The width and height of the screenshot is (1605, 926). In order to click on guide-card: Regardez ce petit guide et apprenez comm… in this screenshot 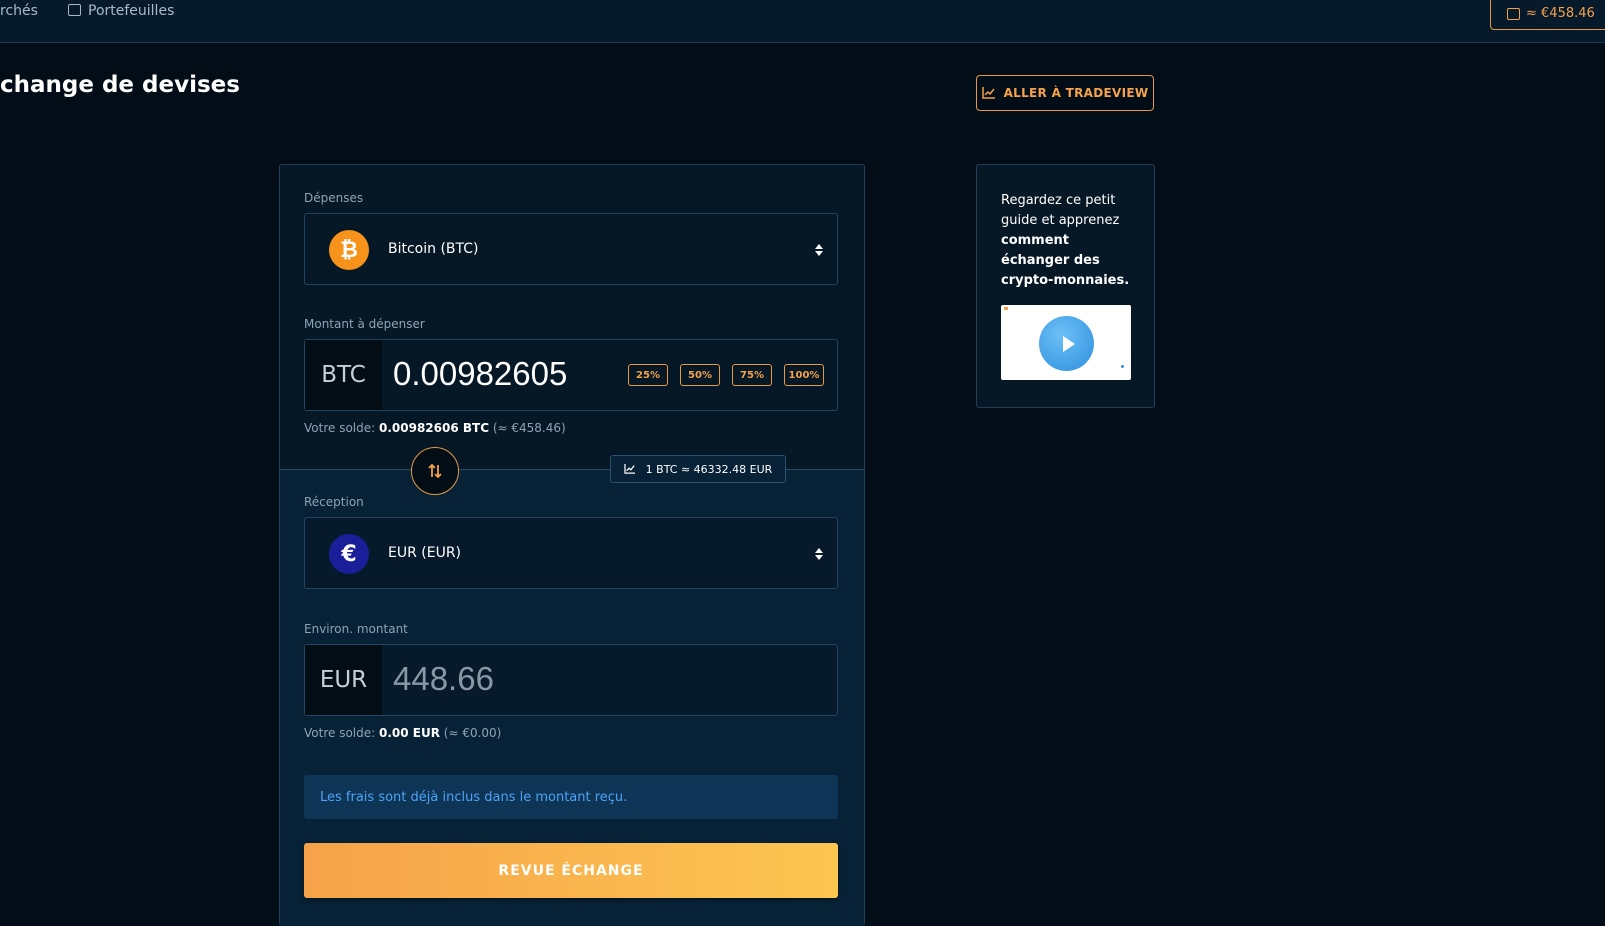, I will do `click(1065, 286)`.